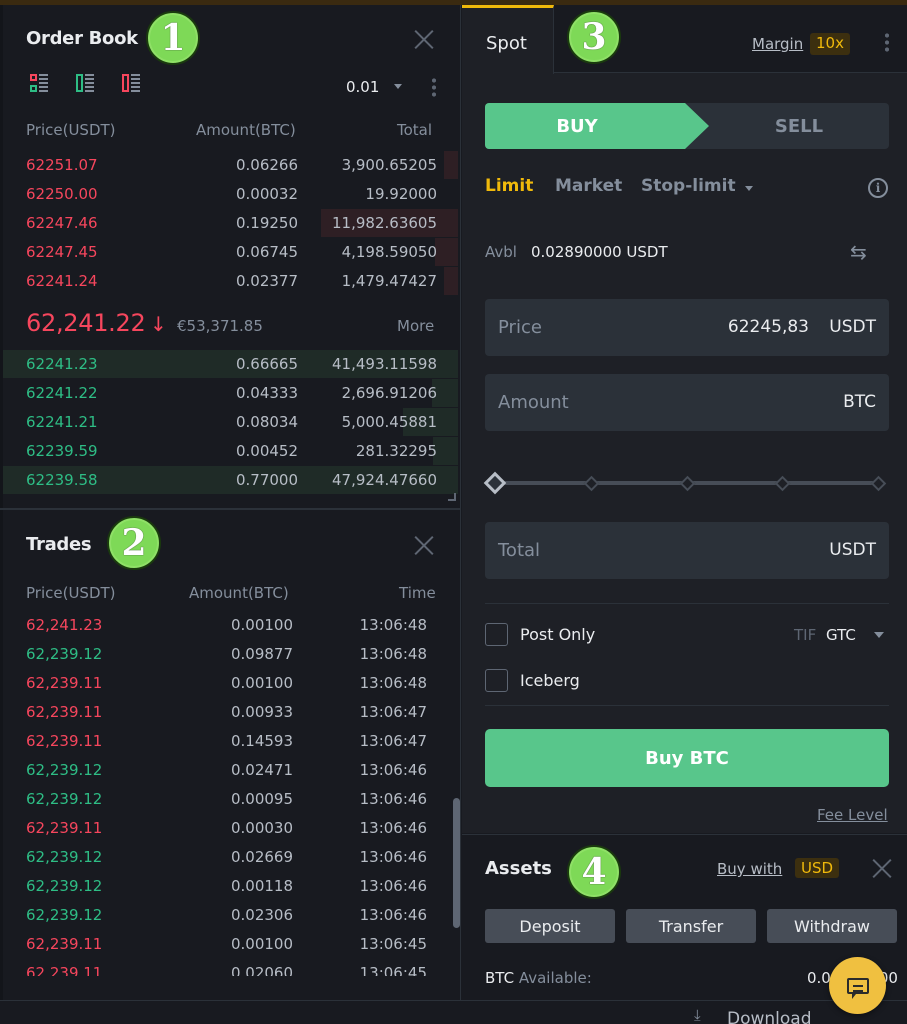 The height and width of the screenshot is (1024, 907). Describe the element at coordinates (832, 926) in the screenshot. I see `withdraw-button: Withdraw` at that location.